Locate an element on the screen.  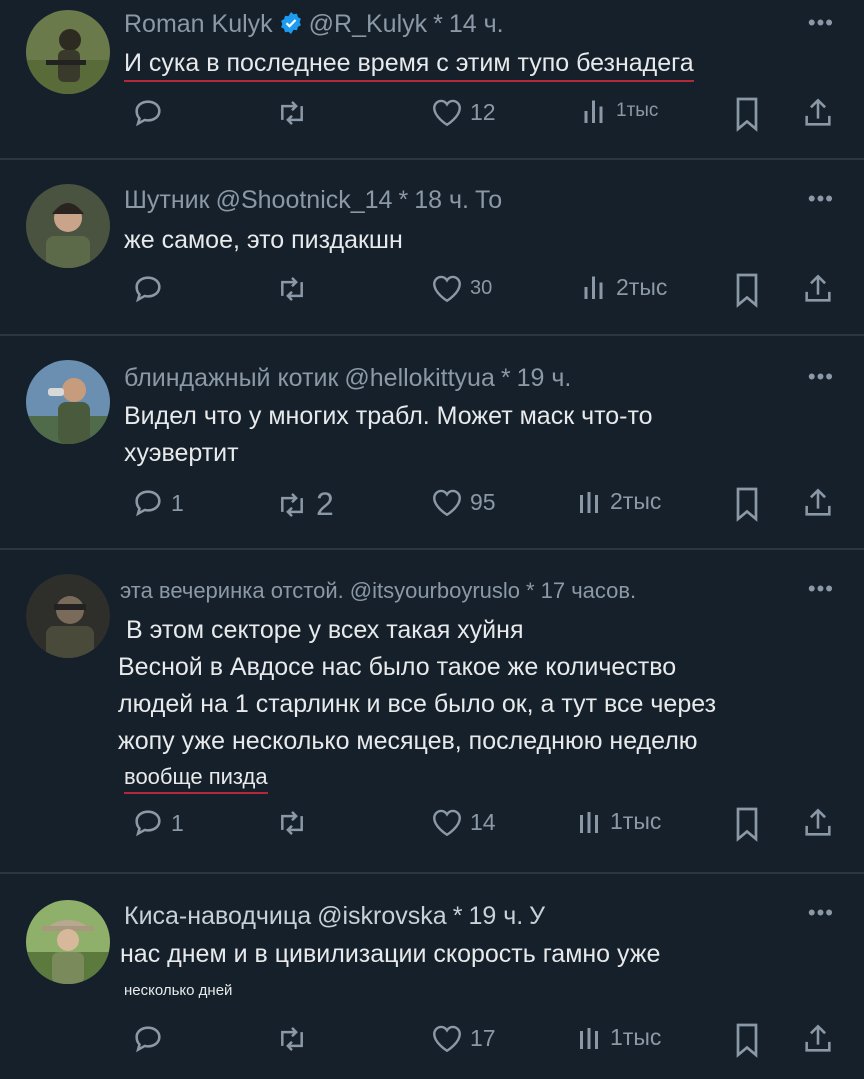
author-name: Киса-наводчица is located at coordinates (217, 916).